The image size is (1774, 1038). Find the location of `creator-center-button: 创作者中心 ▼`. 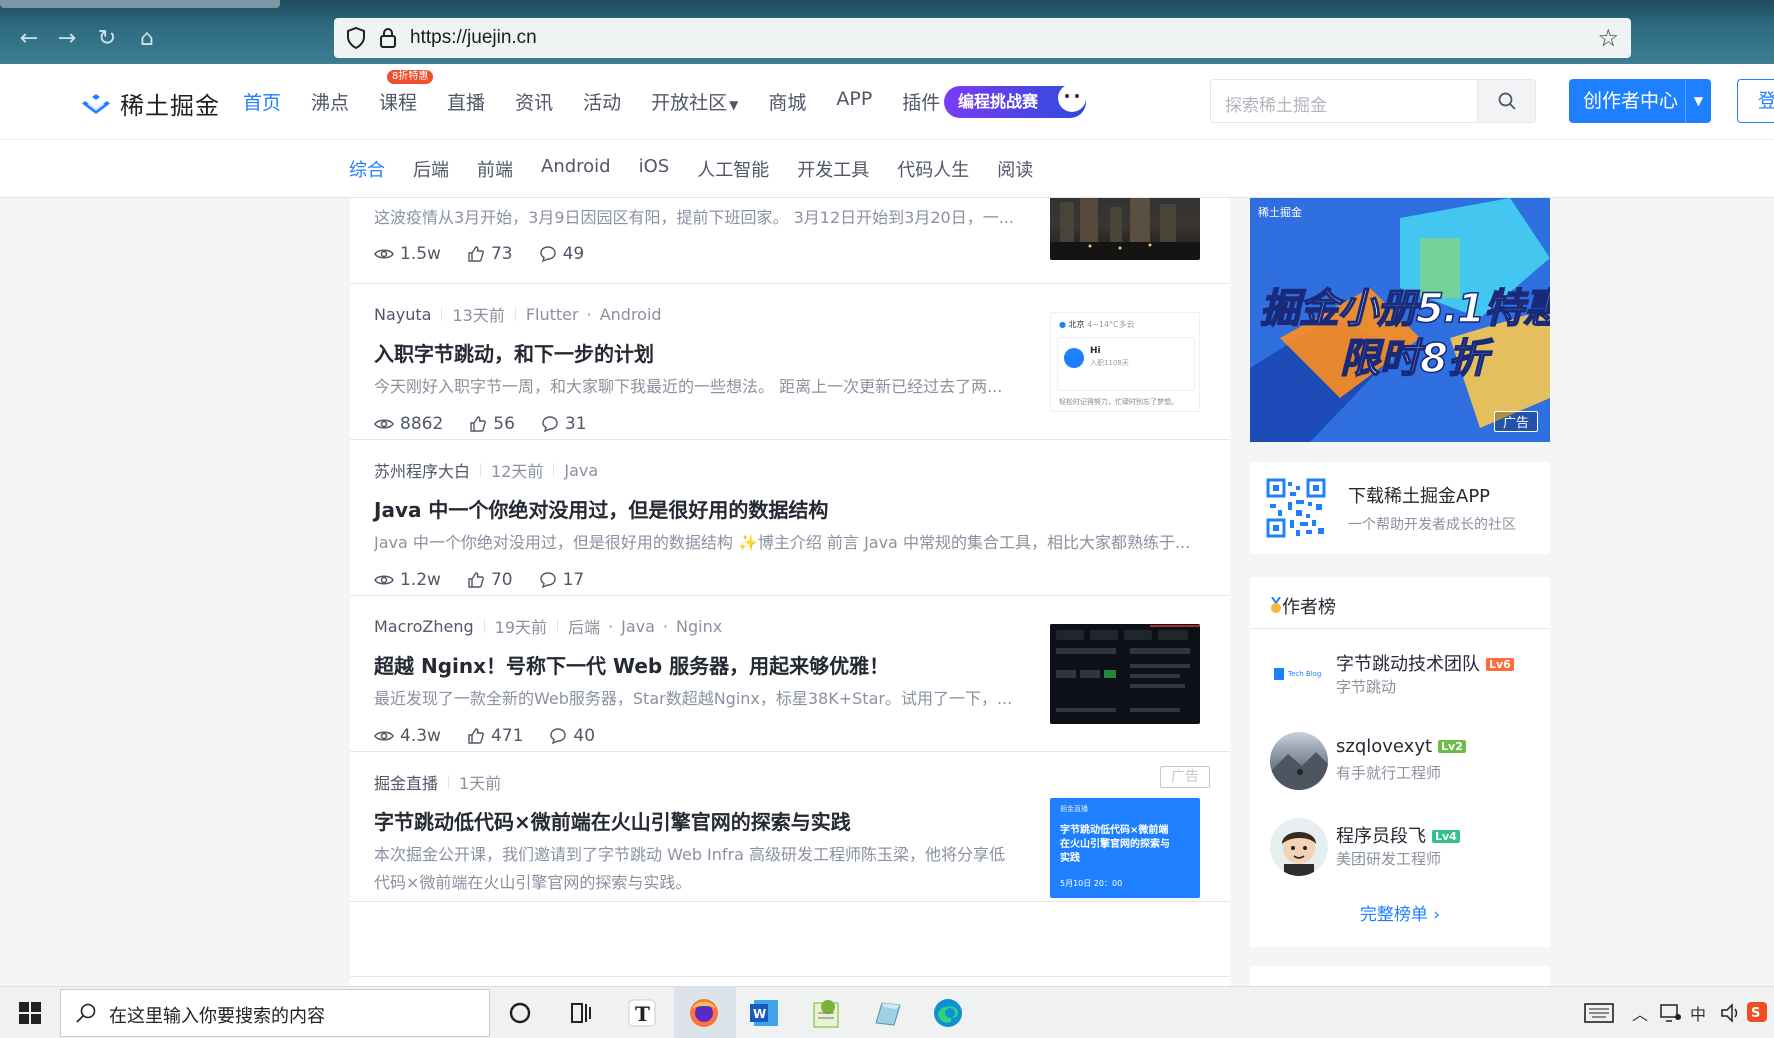

creator-center-button: 创作者中心 ▼ is located at coordinates (1640, 101).